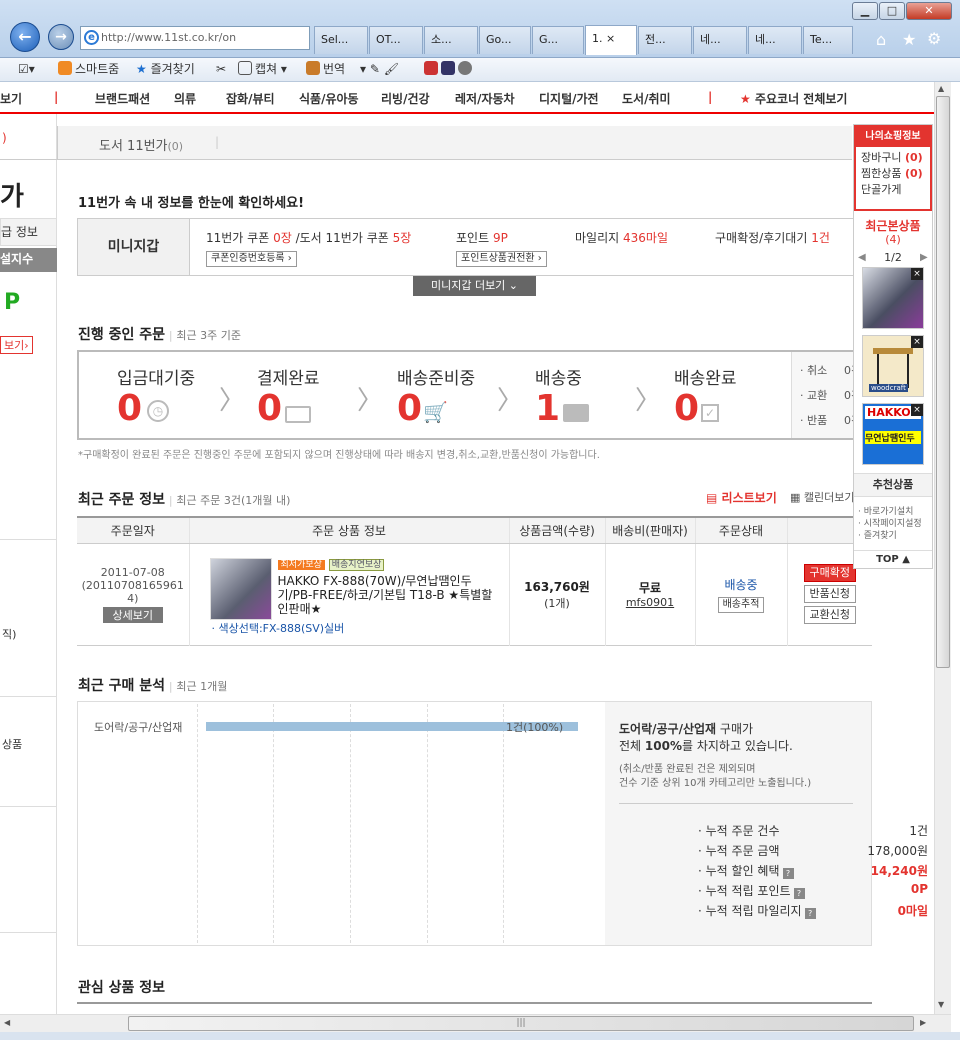 The width and height of the screenshot is (960, 1040). What do you see at coordinates (893, 174) in the screenshot?
I see `wishlist-link: 찜한상품 (0)` at bounding box center [893, 174].